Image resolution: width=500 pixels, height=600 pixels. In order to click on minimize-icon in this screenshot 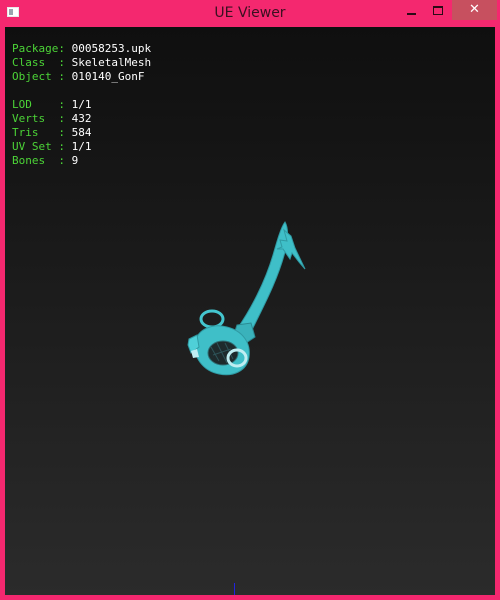, I will do `click(411, 13)`.